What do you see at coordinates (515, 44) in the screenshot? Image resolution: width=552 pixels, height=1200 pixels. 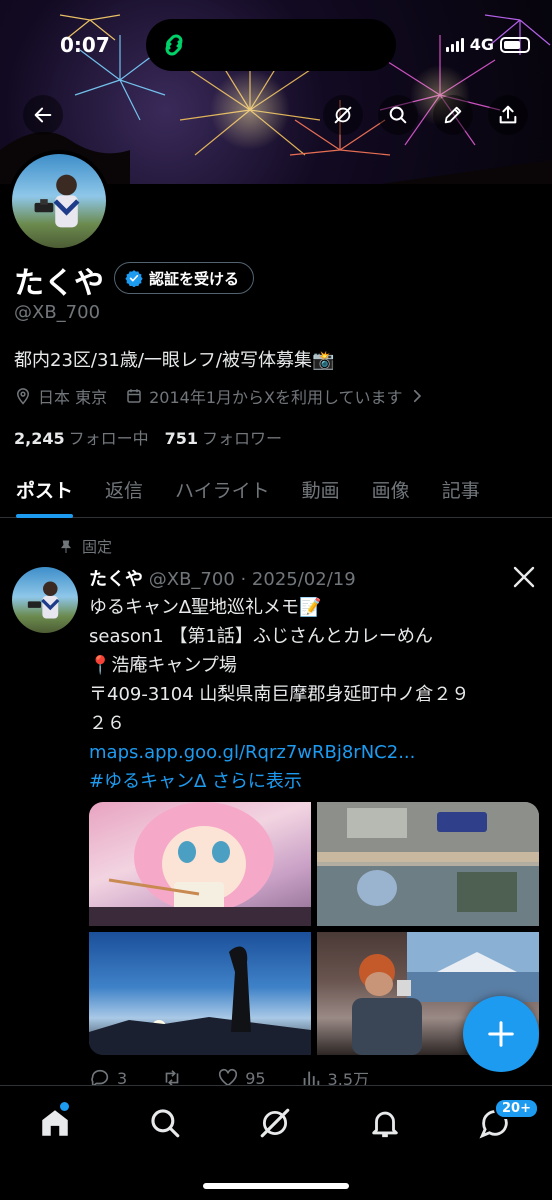 I see `battery-icon` at bounding box center [515, 44].